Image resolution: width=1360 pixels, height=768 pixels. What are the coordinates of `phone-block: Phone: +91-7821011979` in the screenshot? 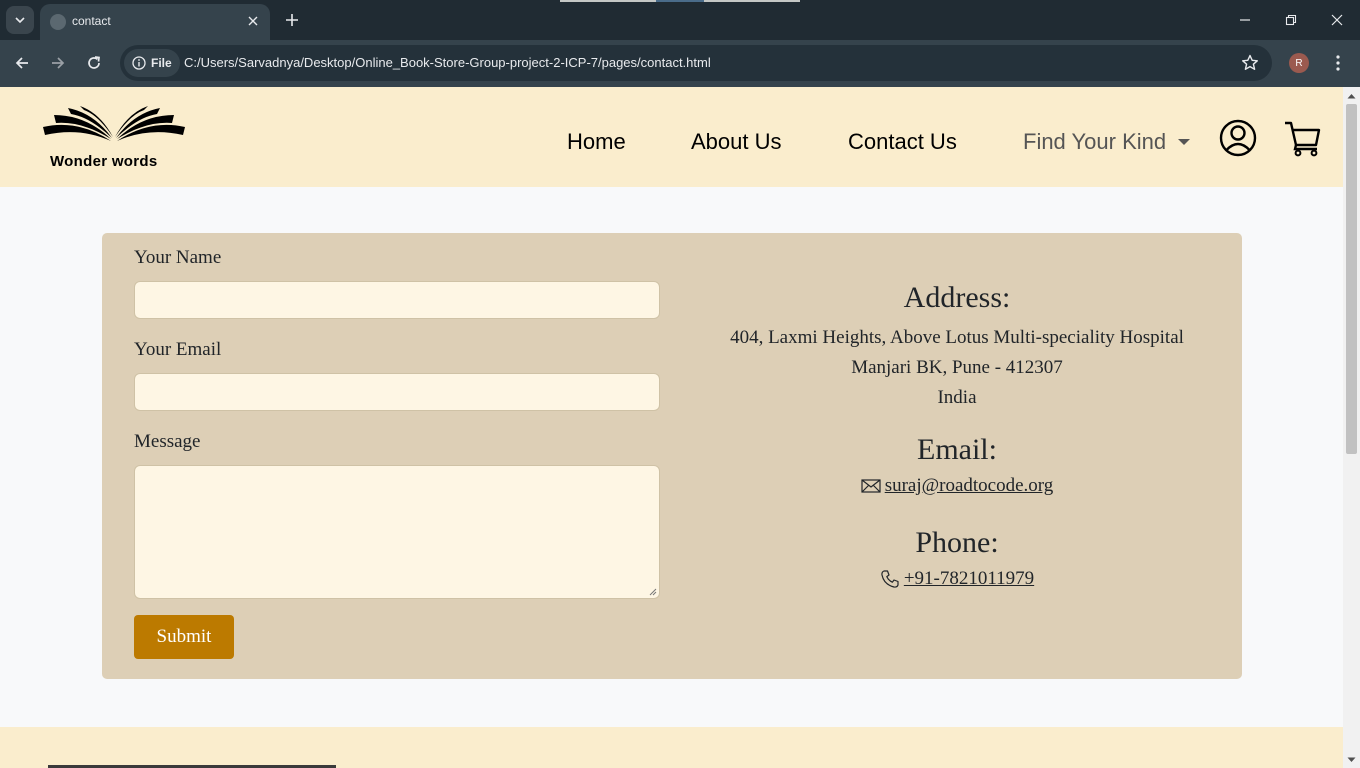 It's located at (957, 560).